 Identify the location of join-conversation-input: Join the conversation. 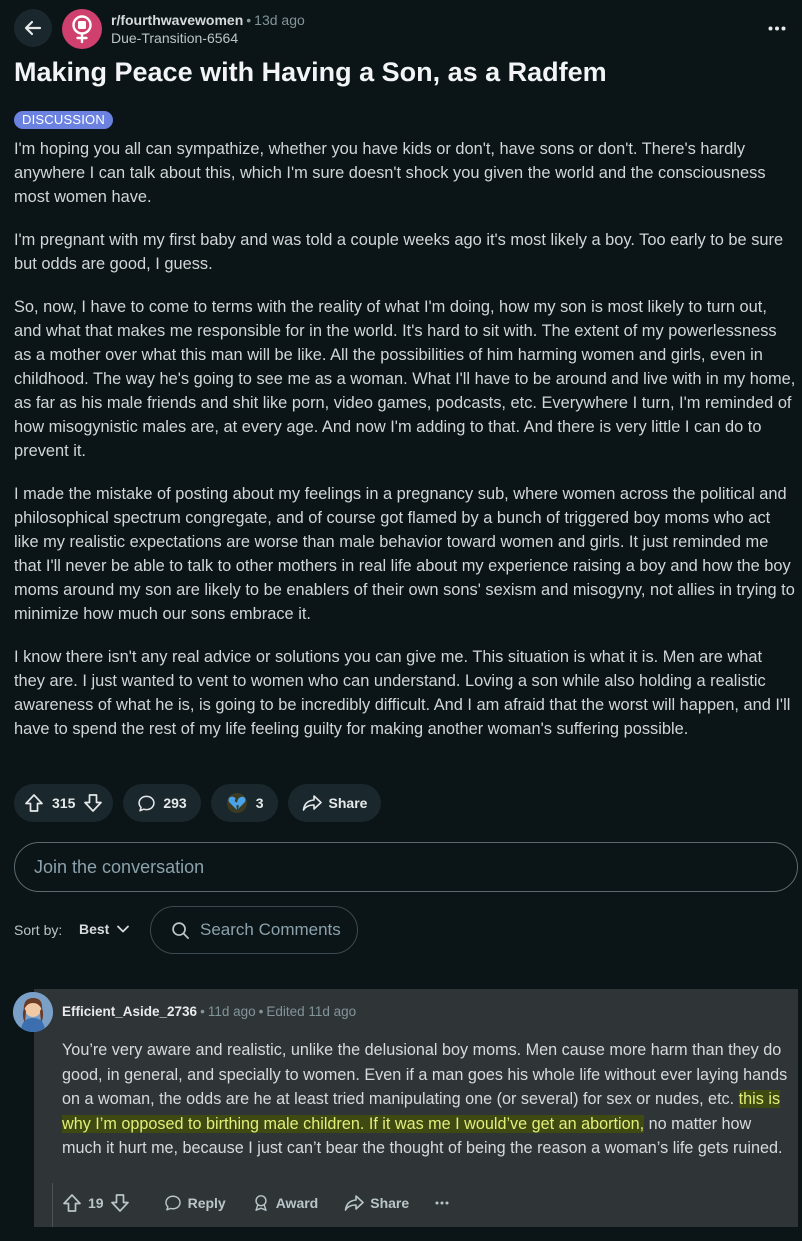
(406, 867).